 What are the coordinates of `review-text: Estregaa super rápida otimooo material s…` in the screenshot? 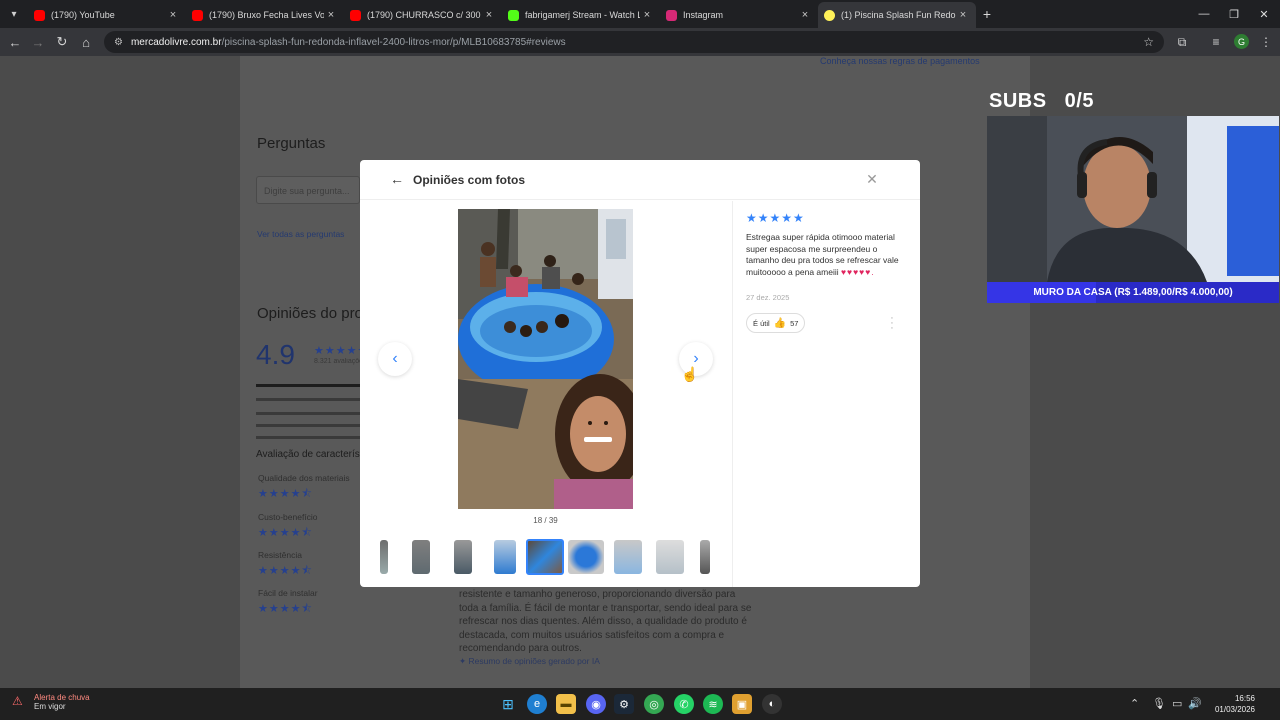 It's located at (828, 255).